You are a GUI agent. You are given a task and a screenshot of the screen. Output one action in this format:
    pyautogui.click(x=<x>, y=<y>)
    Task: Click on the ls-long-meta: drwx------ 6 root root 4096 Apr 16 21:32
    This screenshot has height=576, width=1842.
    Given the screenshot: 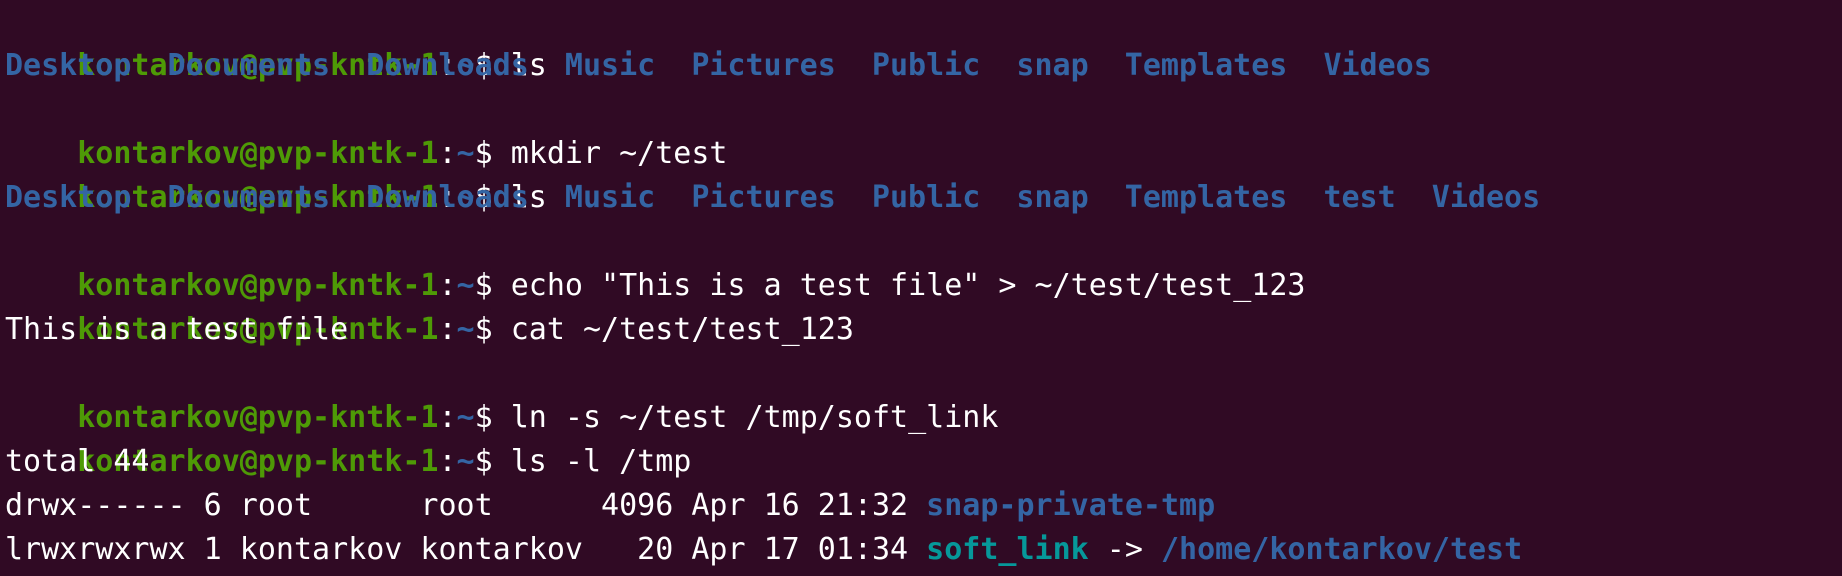 What is the action you would take?
    pyautogui.click(x=466, y=505)
    